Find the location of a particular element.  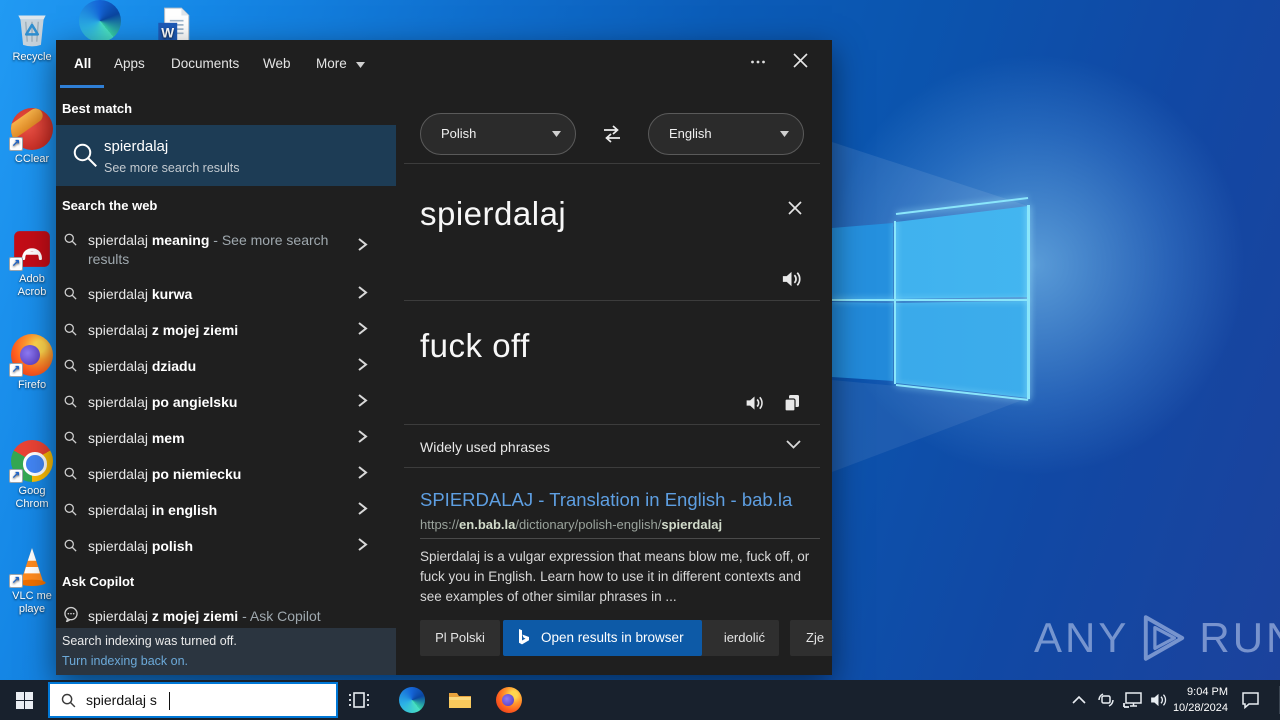

clear-input-icon is located at coordinates (795, 208).